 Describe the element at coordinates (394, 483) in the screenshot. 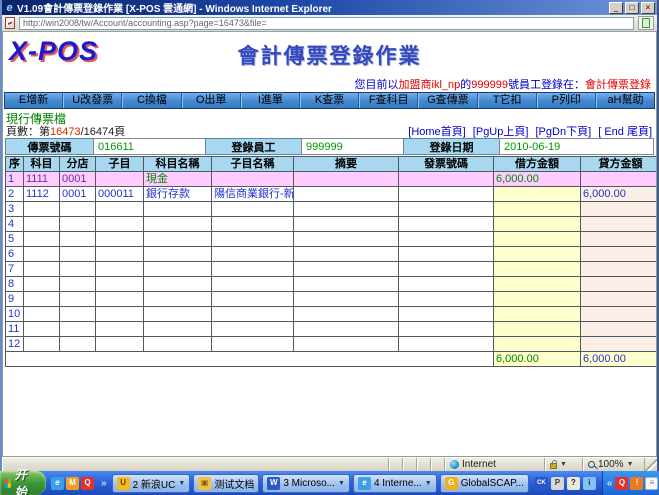

I see `task-button: e4 Interne... ▼` at that location.